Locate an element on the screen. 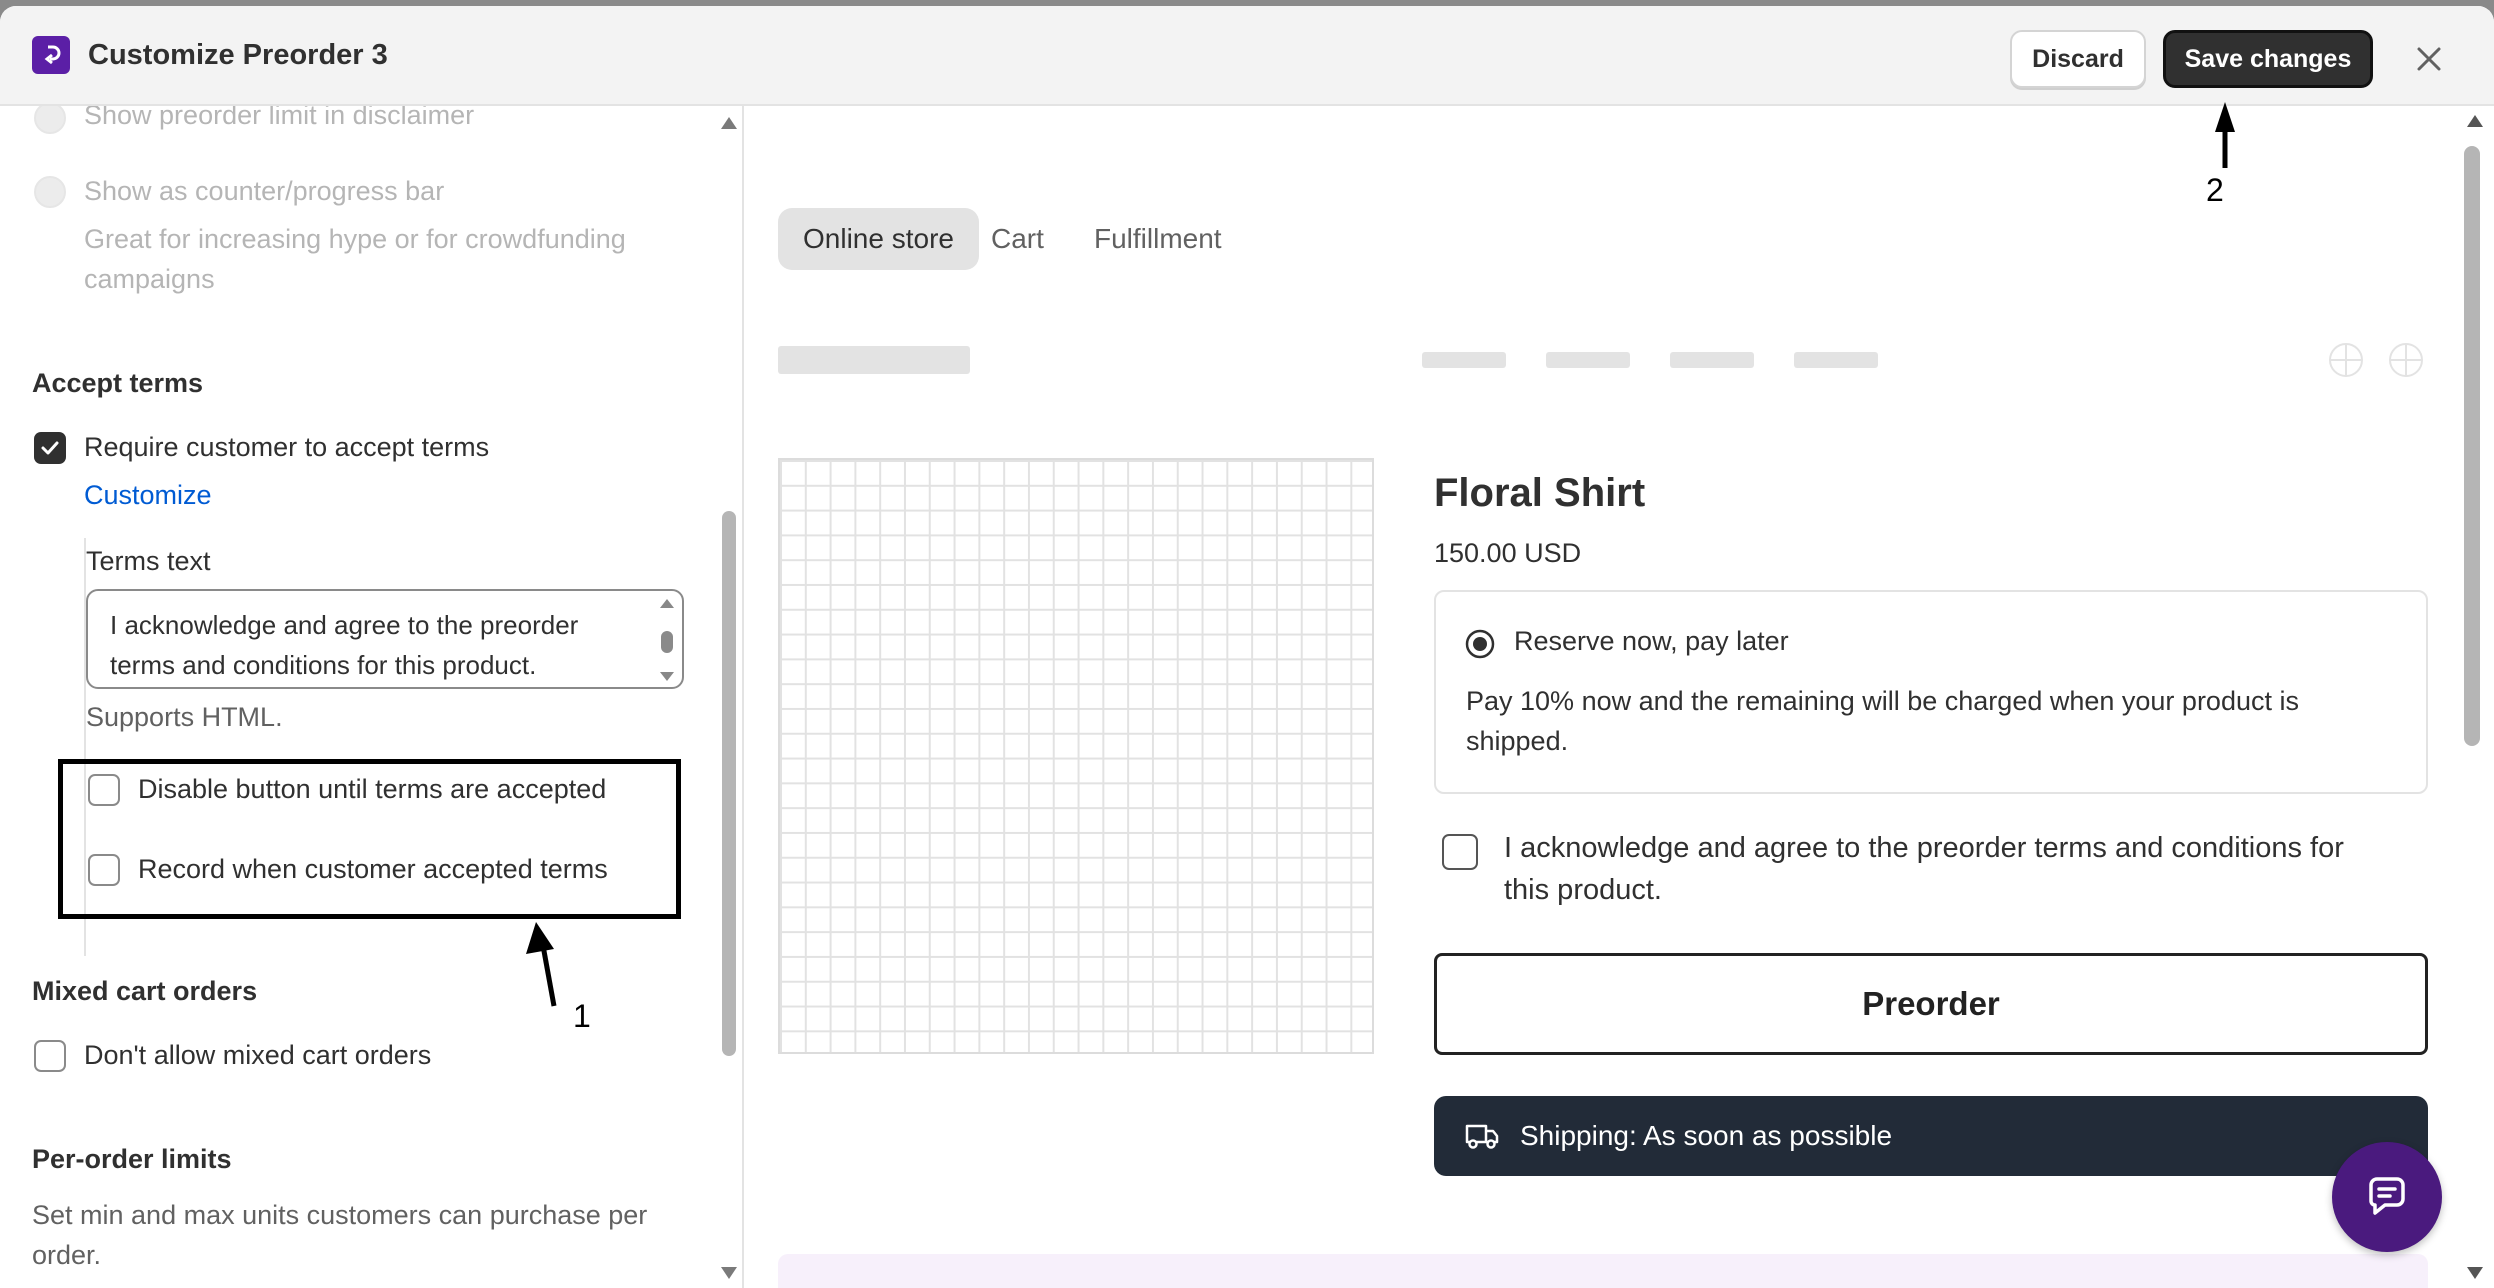 The image size is (2494, 1288). preview-scroll-down-icon is located at coordinates (2475, 1273).